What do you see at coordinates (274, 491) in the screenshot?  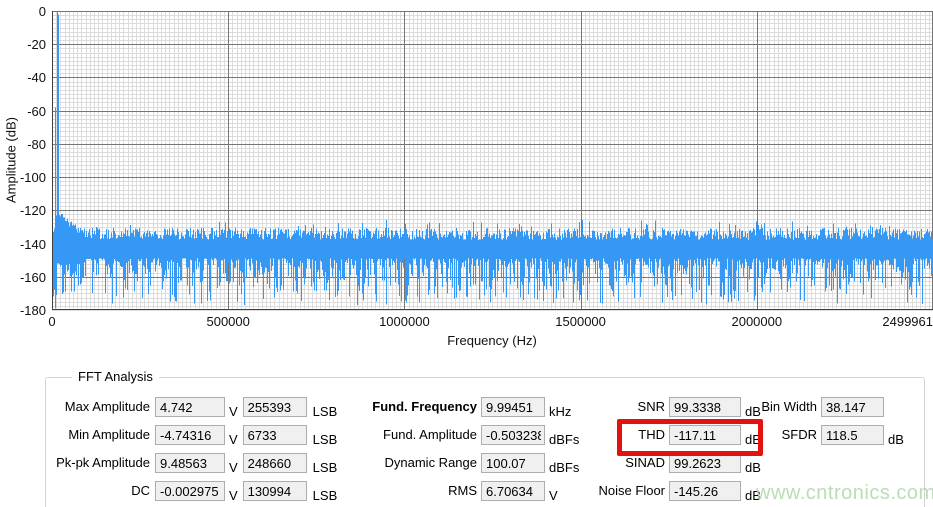 I see `dc-lsb-field` at bounding box center [274, 491].